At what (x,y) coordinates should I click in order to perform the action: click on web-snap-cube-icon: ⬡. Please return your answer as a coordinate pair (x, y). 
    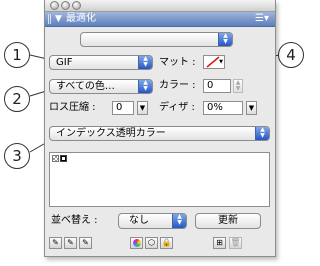
    Looking at the image, I should click on (151, 243).